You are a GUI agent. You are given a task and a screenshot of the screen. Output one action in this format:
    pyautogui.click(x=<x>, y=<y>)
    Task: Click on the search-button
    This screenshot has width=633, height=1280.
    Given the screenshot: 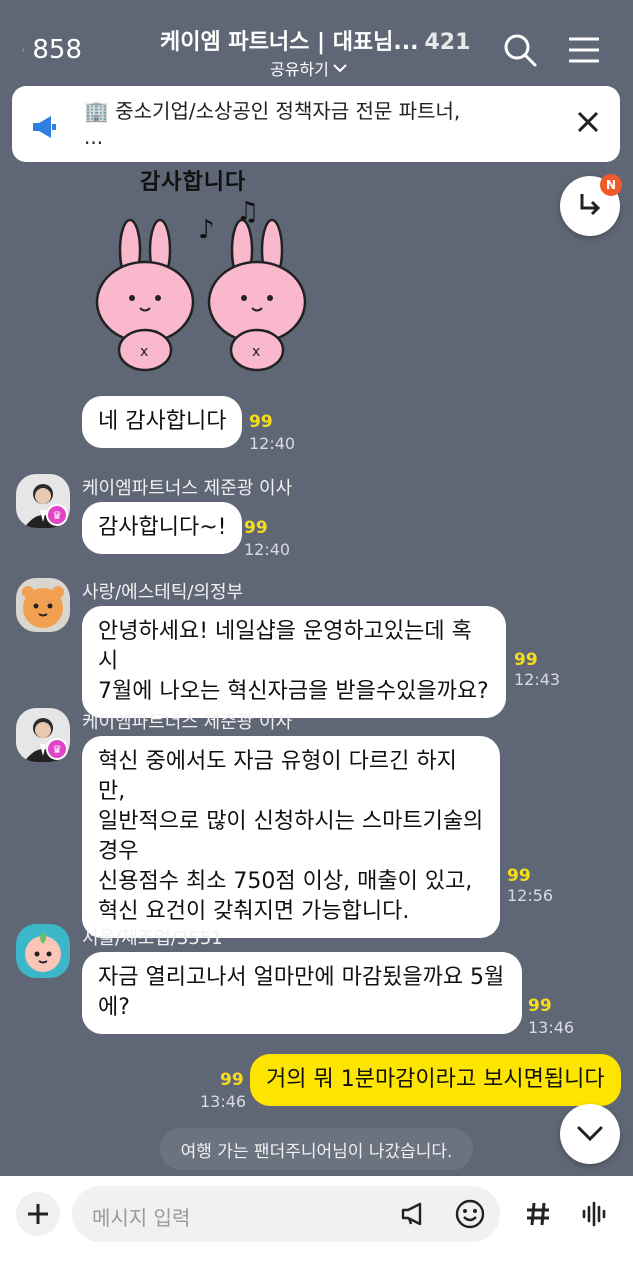 What is the action you would take?
    pyautogui.click(x=520, y=50)
    